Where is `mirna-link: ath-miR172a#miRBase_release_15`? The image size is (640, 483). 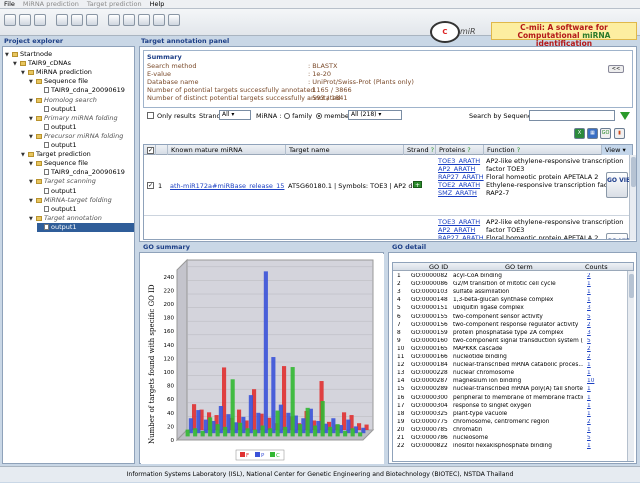 mirna-link: ath-miR172a#miRBase_release_15 is located at coordinates (227, 186).